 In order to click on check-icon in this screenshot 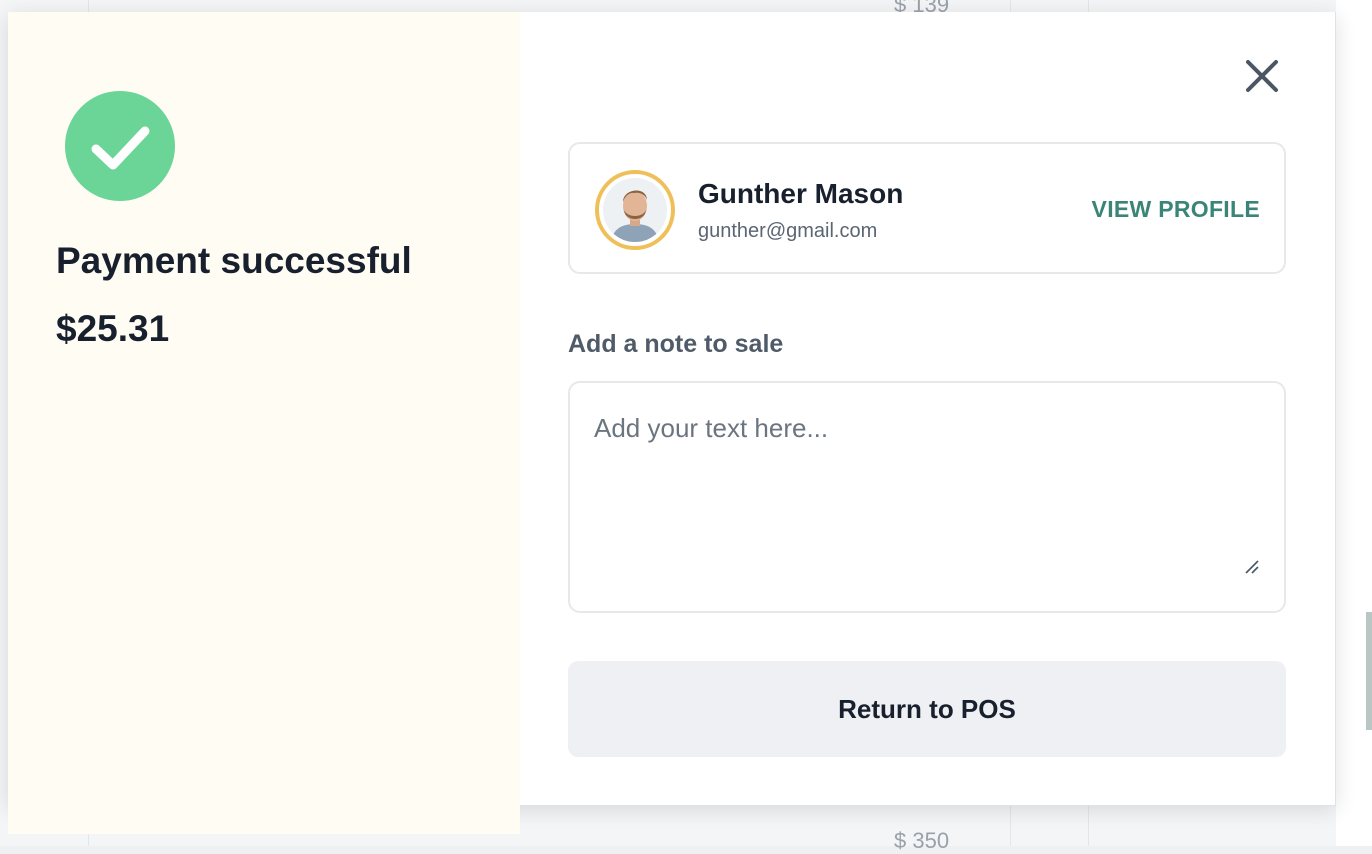, I will do `click(120, 148)`.